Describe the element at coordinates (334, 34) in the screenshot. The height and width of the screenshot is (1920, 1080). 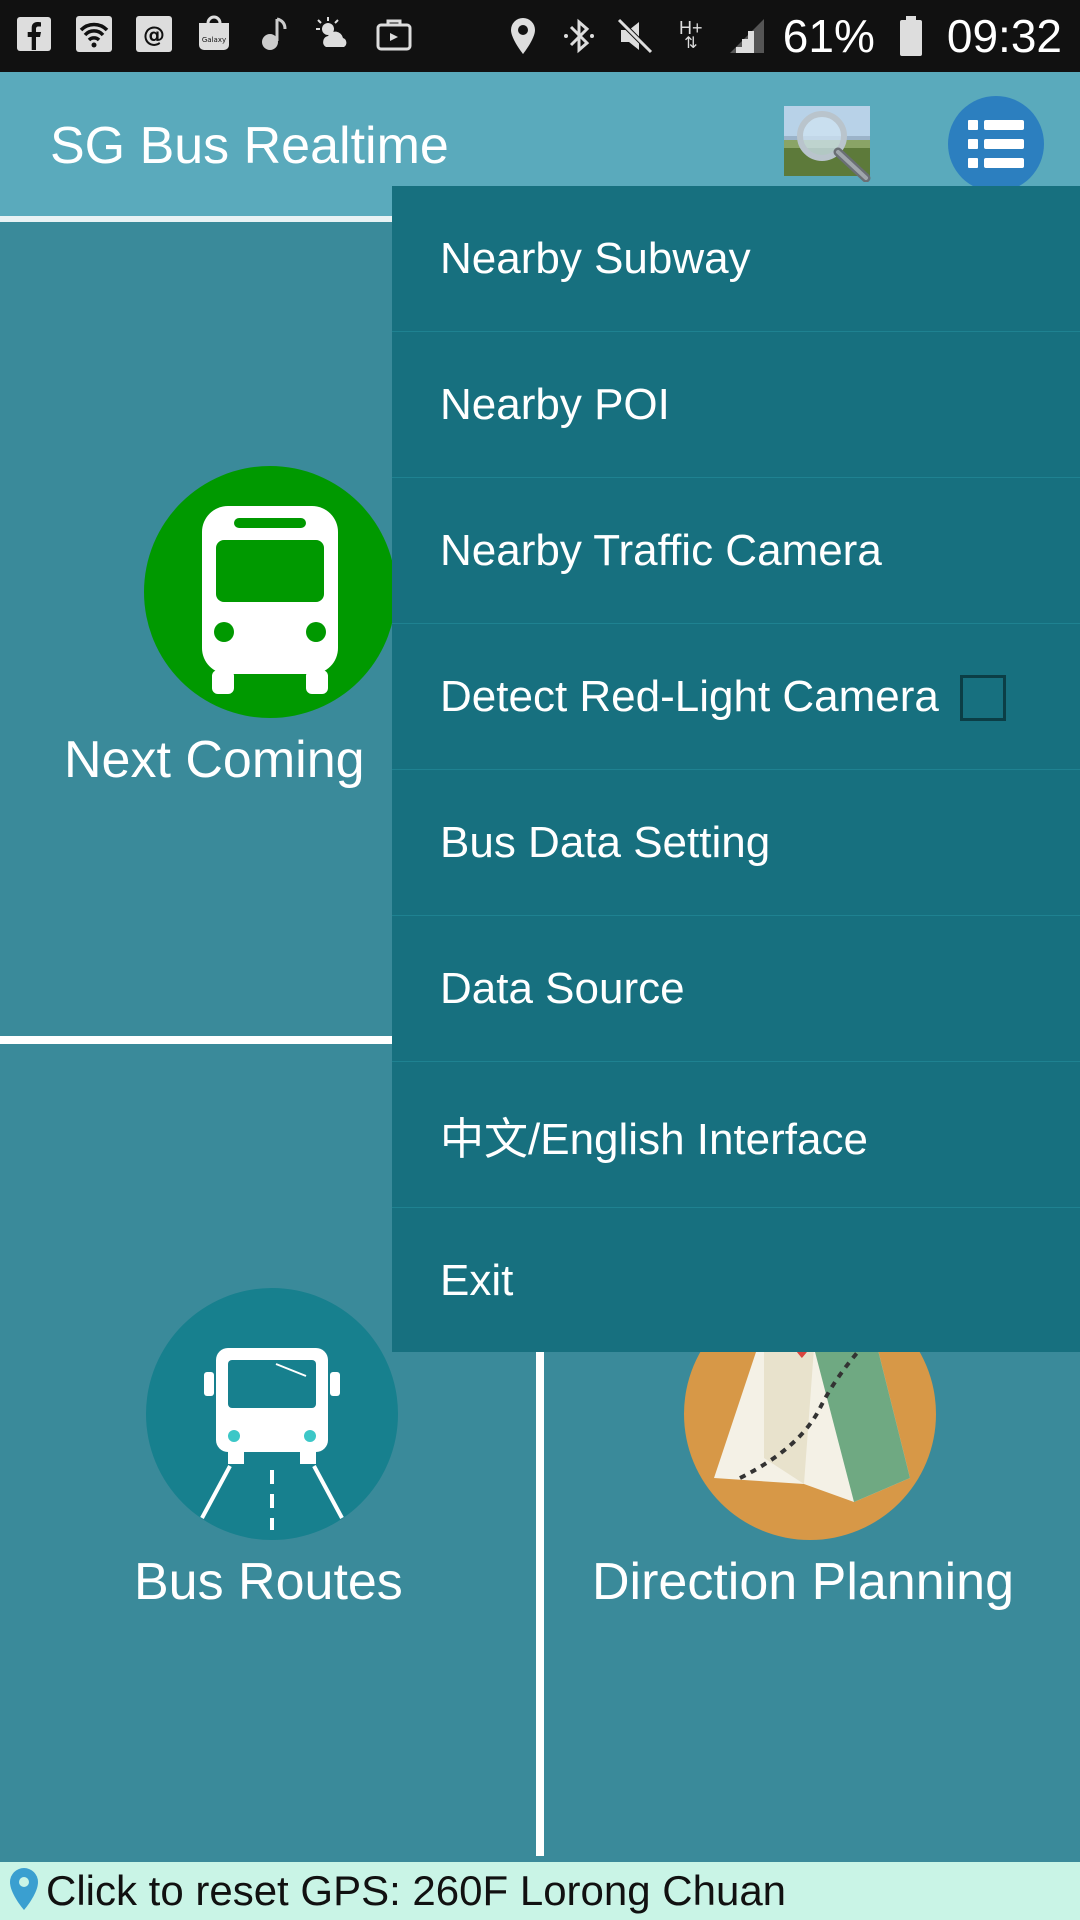
I see `weather-icon` at that location.